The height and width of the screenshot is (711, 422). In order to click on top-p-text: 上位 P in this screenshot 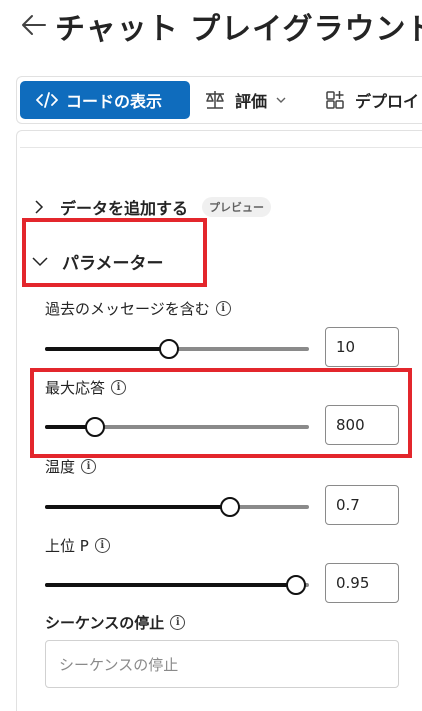, I will do `click(67, 546)`.